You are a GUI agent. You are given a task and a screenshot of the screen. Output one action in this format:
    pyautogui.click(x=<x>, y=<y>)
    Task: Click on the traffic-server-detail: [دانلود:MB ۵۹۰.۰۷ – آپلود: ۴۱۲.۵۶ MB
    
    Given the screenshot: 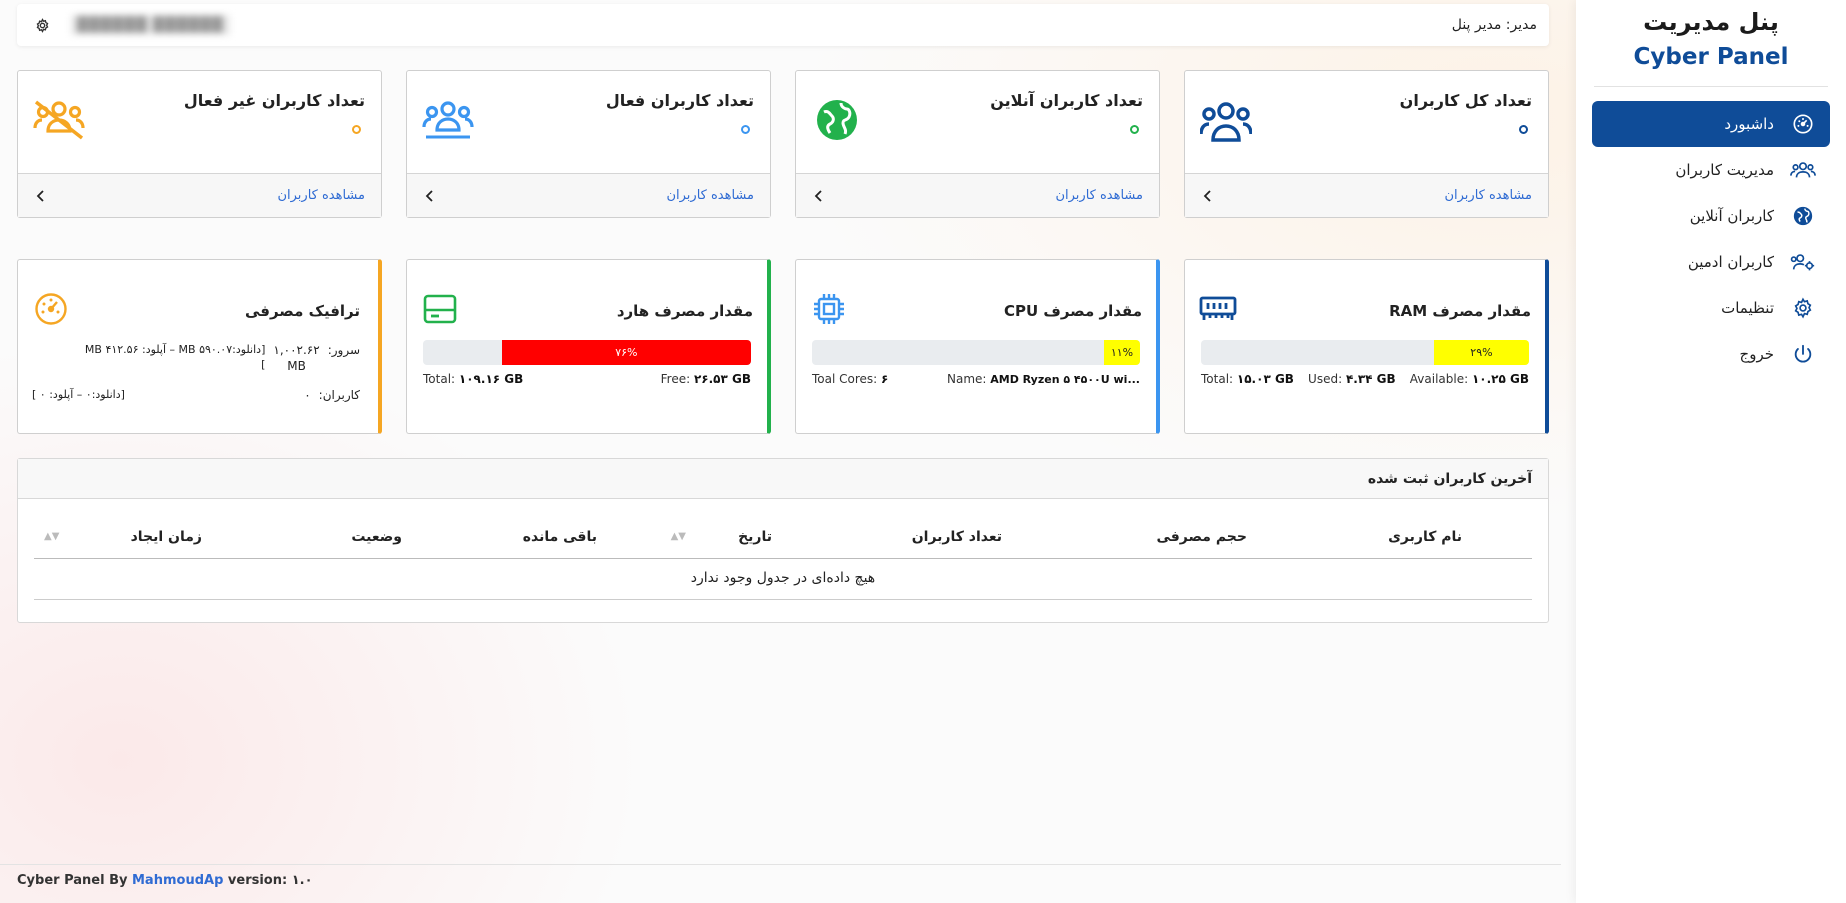 What is the action you would take?
    pyautogui.click(x=175, y=349)
    